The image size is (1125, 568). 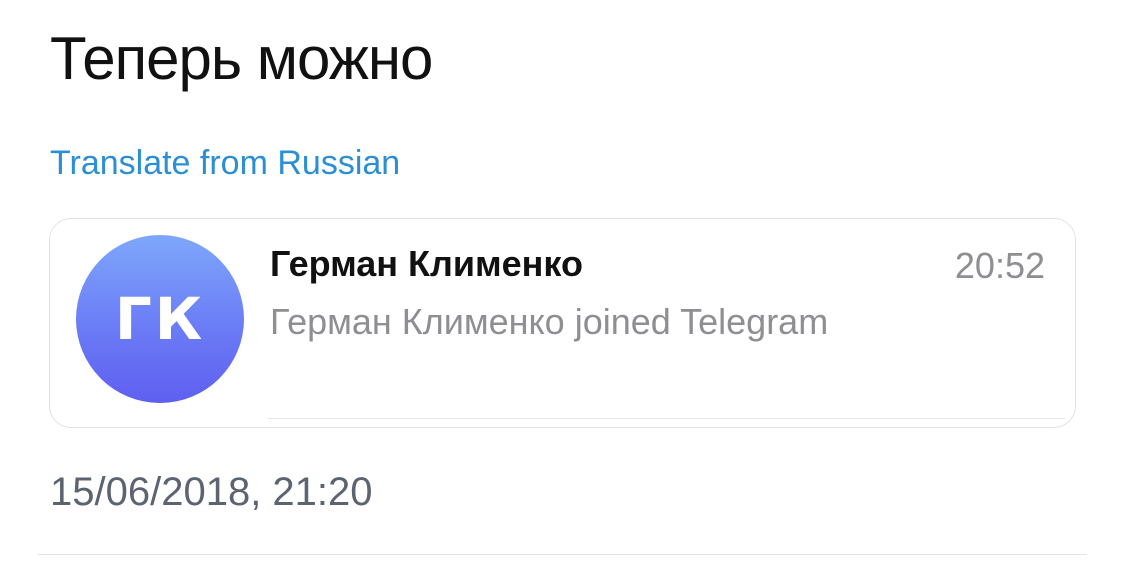 What do you see at coordinates (666, 418) in the screenshot?
I see `list-separator` at bounding box center [666, 418].